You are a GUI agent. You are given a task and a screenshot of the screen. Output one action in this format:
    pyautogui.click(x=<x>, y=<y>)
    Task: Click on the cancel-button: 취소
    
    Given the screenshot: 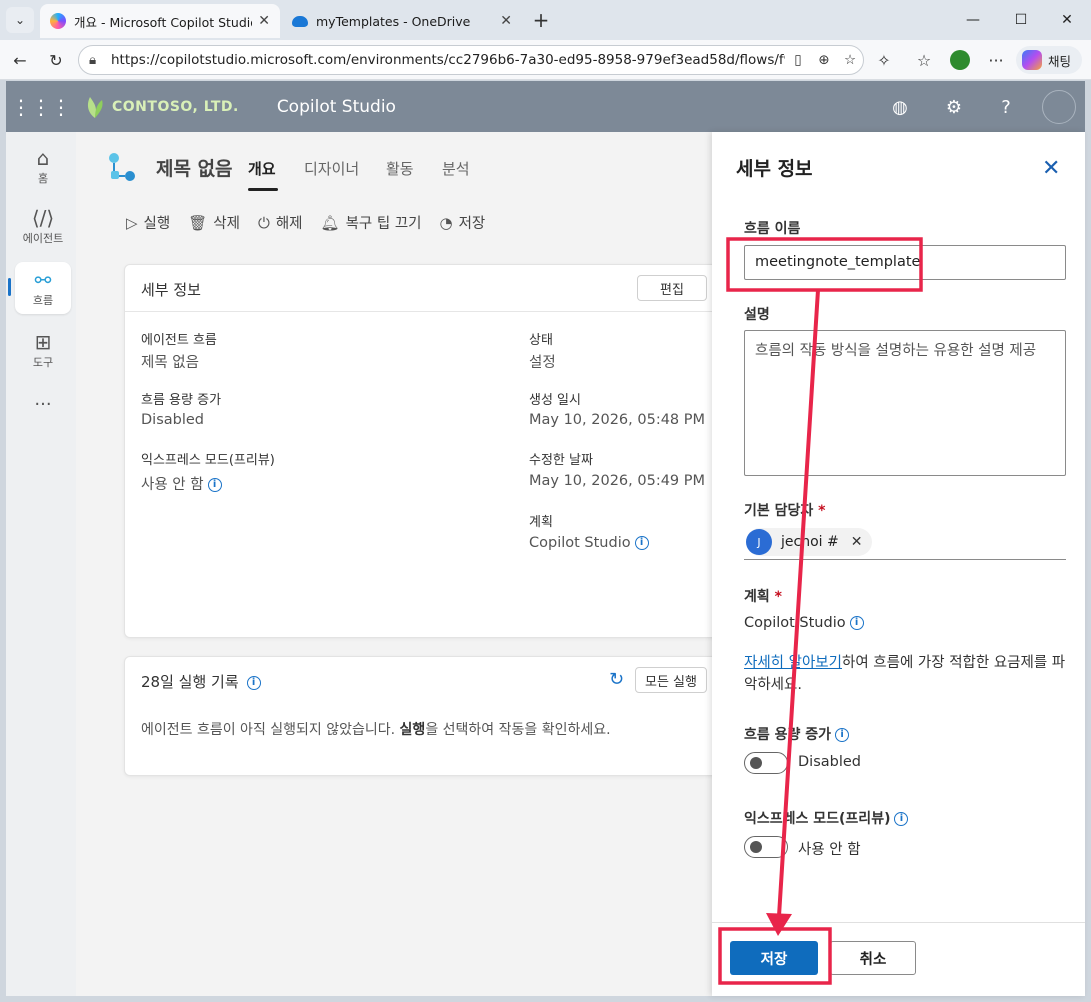 What is the action you would take?
    pyautogui.click(x=873, y=958)
    